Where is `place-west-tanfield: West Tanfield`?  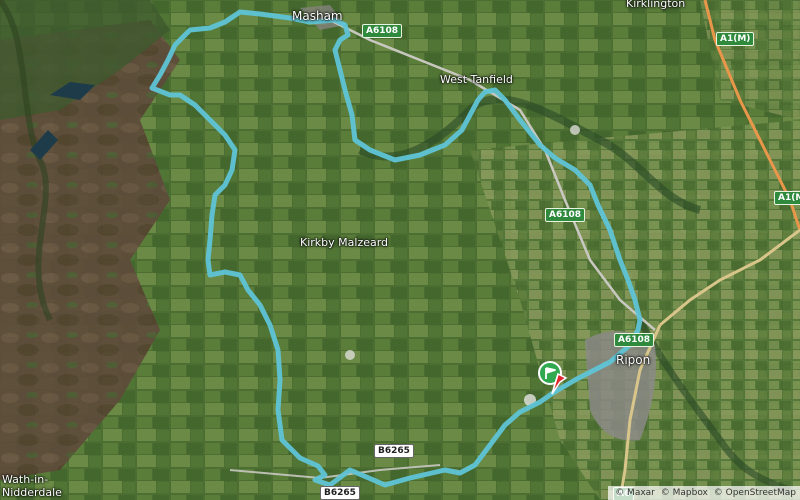
place-west-tanfield: West Tanfield is located at coordinates (476, 79).